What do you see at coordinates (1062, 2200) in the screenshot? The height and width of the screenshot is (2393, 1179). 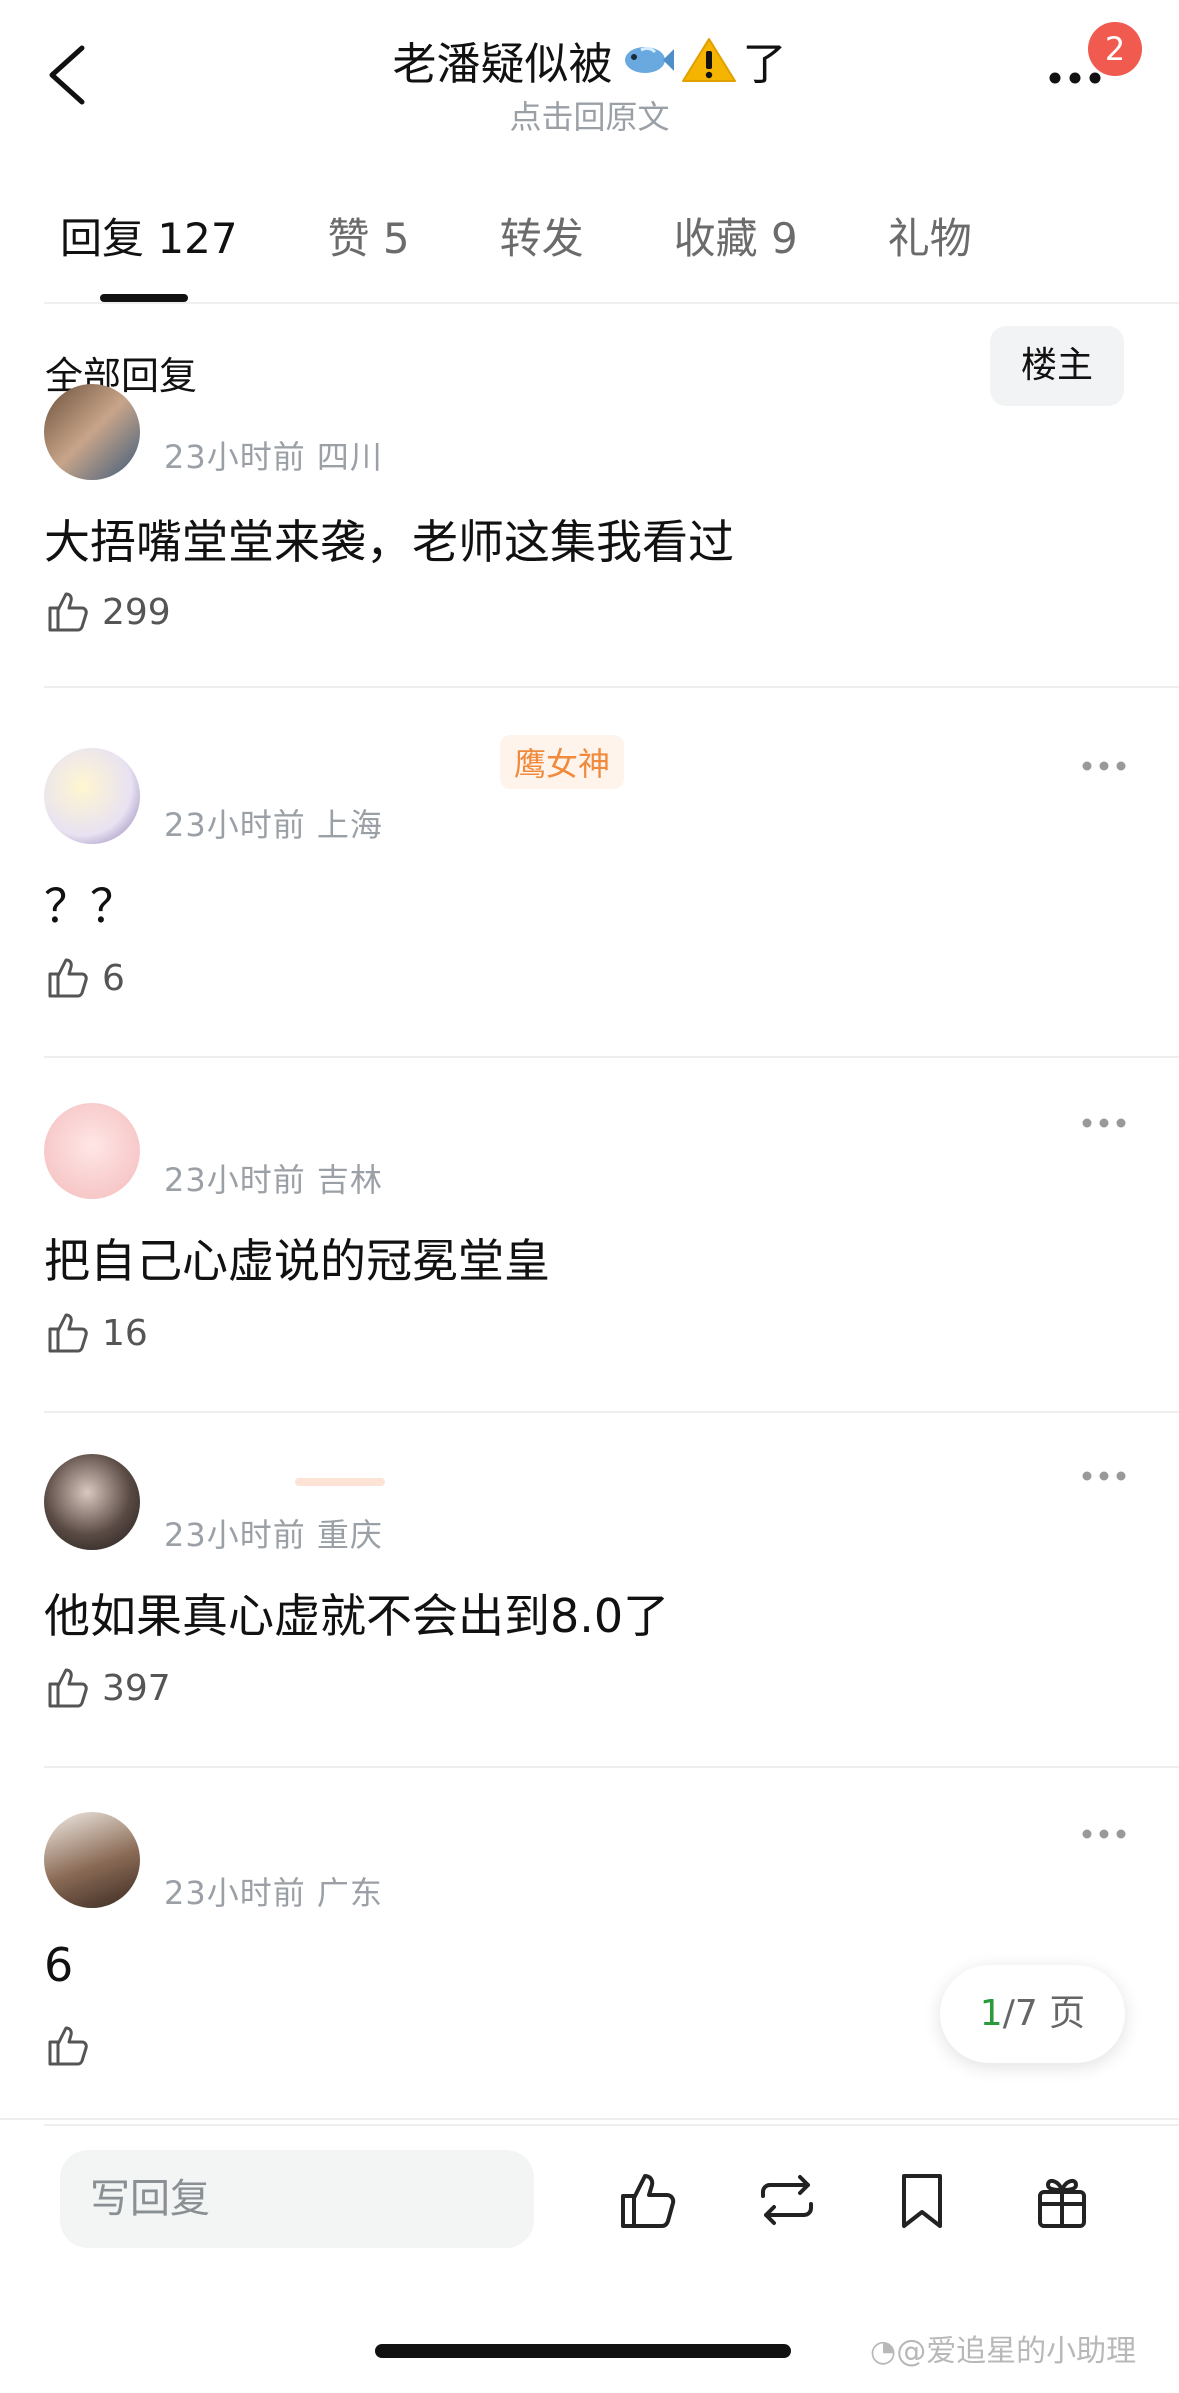 I see `gift-icon` at bounding box center [1062, 2200].